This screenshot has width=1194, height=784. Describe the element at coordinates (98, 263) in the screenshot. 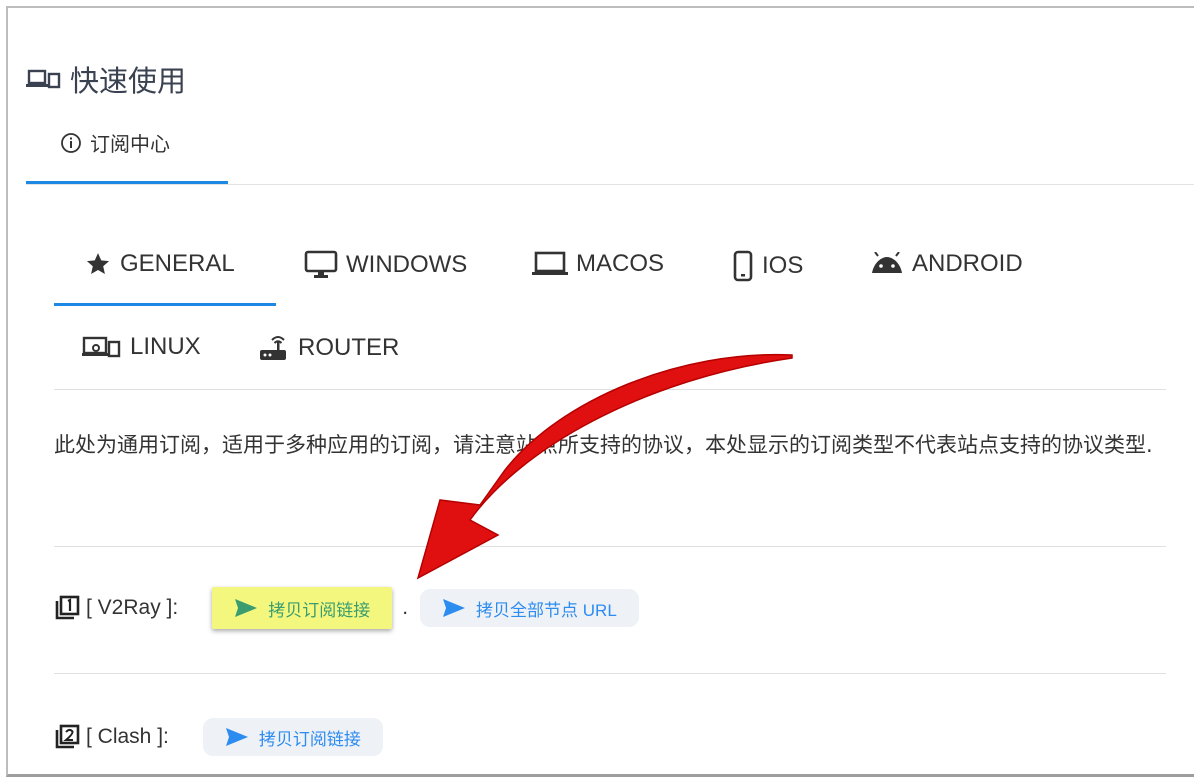

I see `star-icon` at that location.